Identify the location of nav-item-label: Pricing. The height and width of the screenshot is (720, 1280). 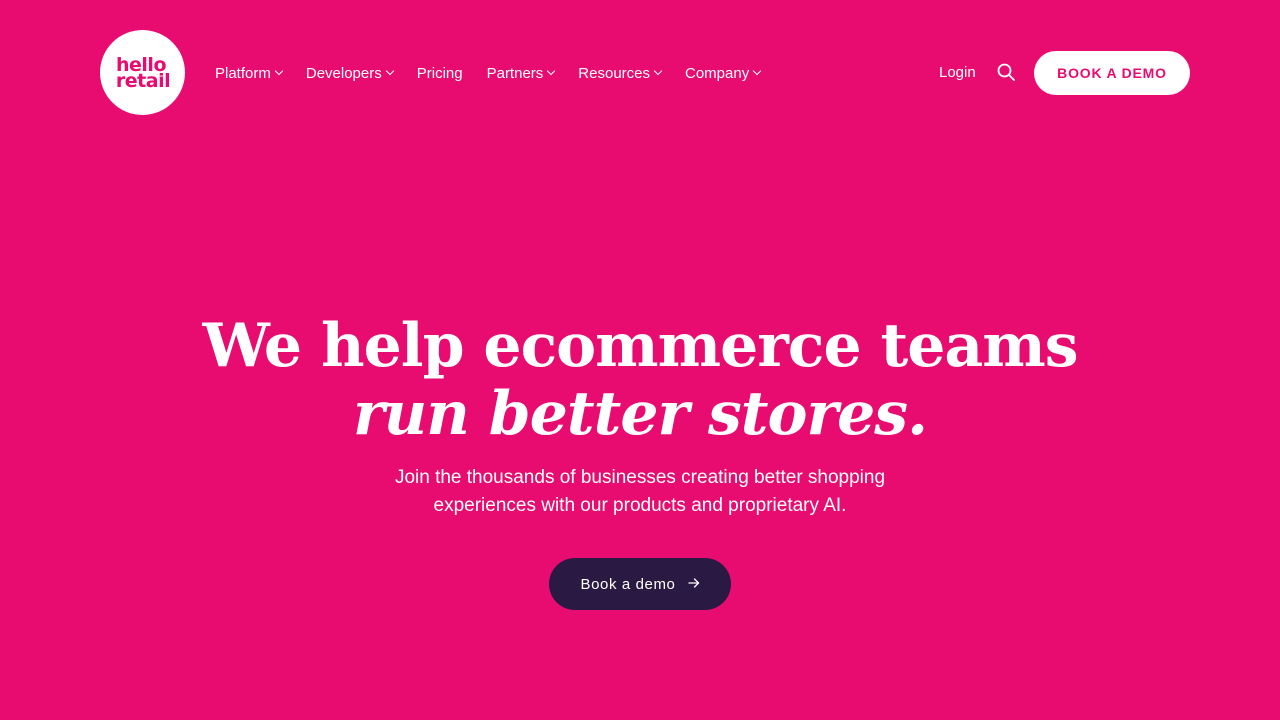
(439, 73).